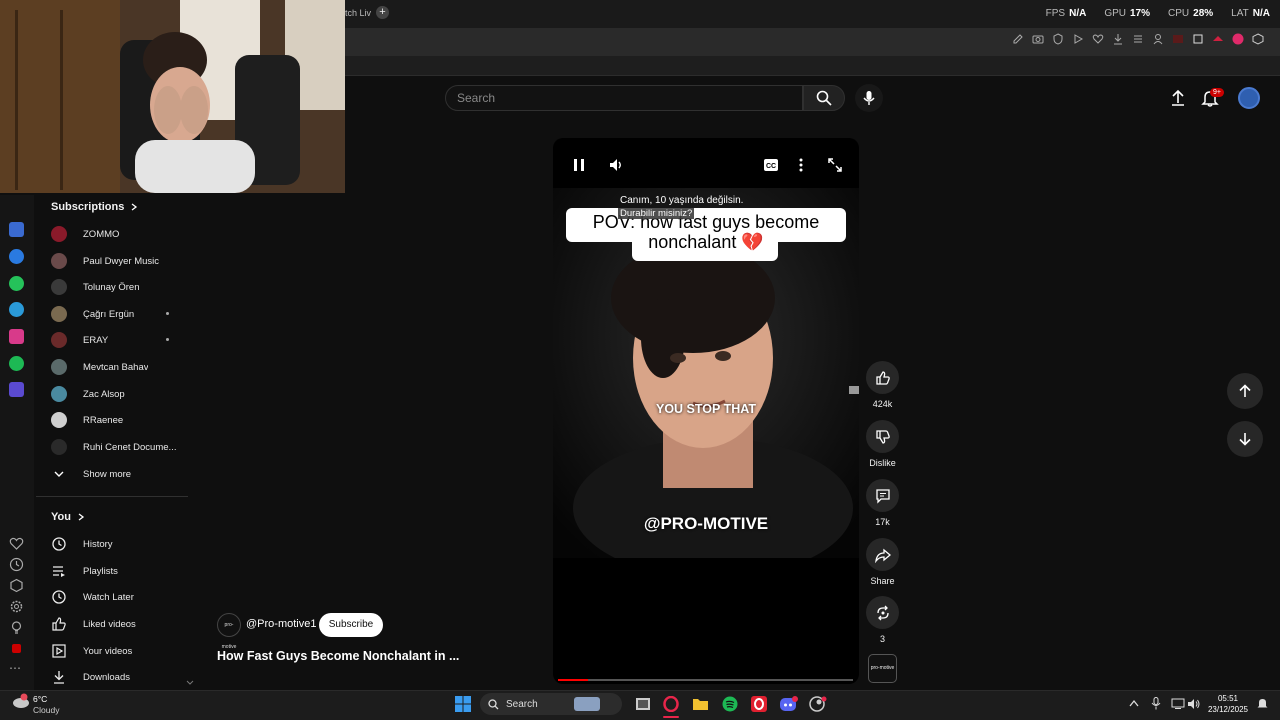 This screenshot has width=1280, height=720. I want to click on progress-bar, so click(705, 680).